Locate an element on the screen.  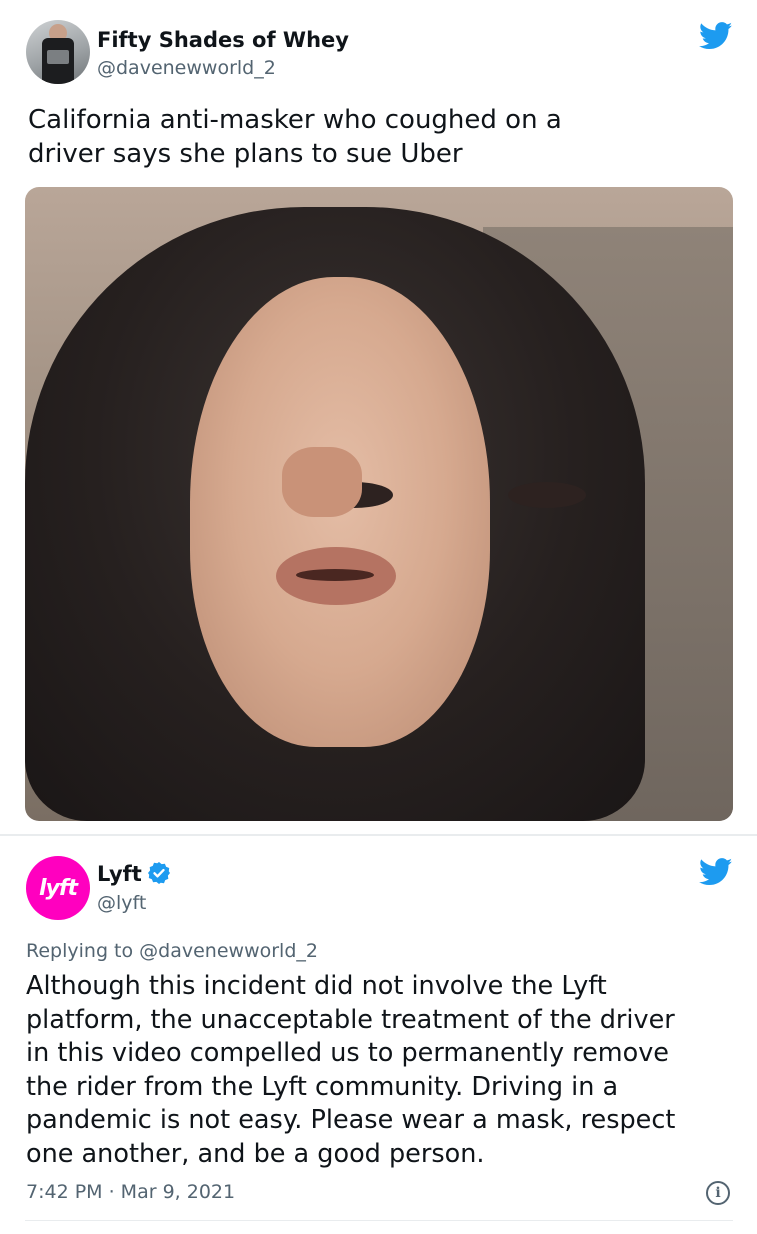
tweet-timestamp: 7:42 PM · Mar 9, 2021 is located at coordinates (130, 1192).